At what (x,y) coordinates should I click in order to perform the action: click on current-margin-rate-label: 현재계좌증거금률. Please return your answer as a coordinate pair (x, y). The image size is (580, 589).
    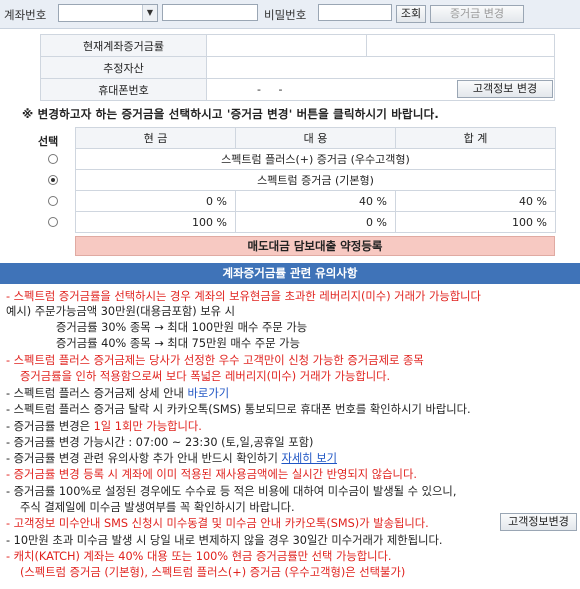
    Looking at the image, I should click on (123, 45).